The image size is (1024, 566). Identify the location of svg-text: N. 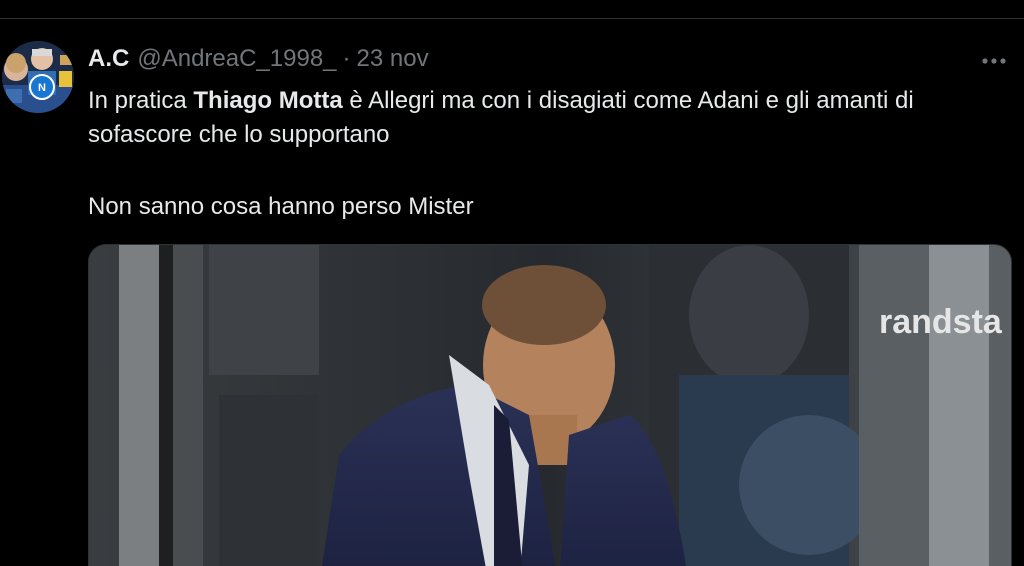
(42, 88).